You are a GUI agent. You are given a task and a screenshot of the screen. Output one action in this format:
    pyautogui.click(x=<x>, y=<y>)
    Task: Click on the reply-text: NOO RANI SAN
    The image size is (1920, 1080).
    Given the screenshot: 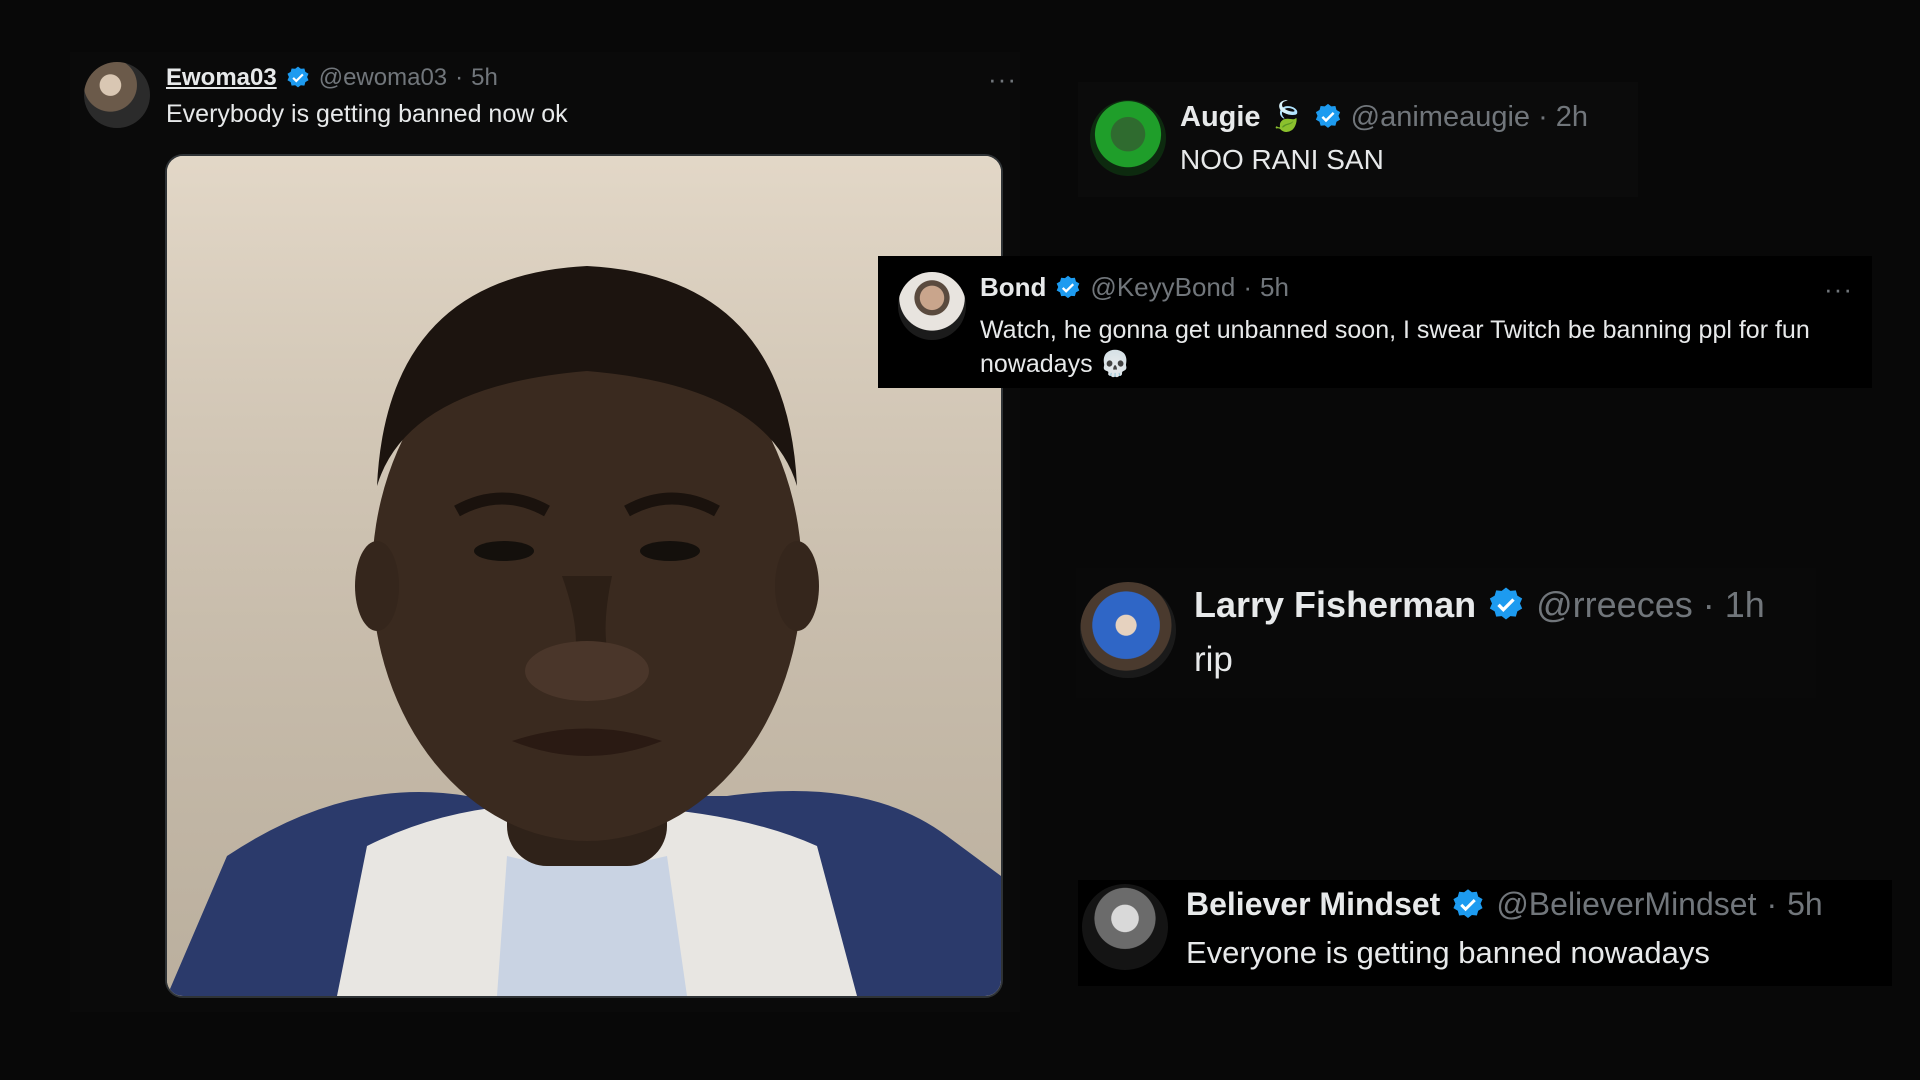 What is the action you would take?
    pyautogui.click(x=1282, y=159)
    